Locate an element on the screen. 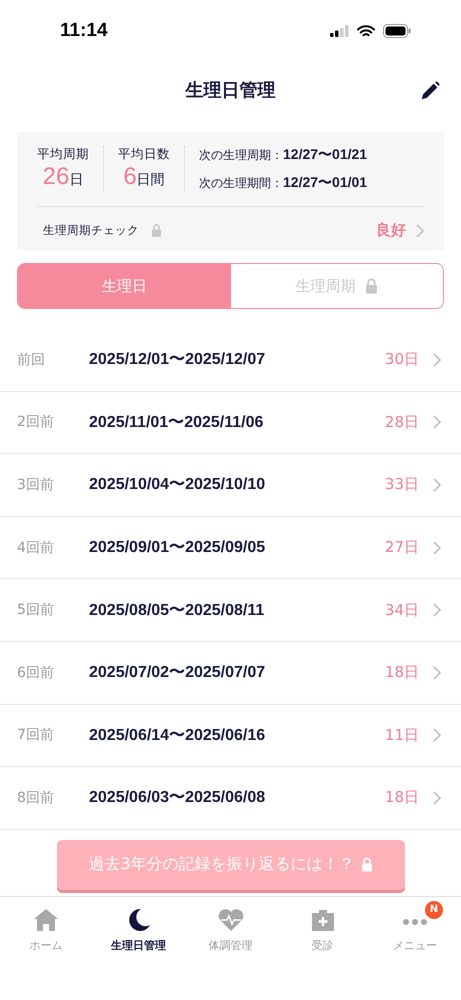  page-title: 生理日管理 is located at coordinates (231, 90).